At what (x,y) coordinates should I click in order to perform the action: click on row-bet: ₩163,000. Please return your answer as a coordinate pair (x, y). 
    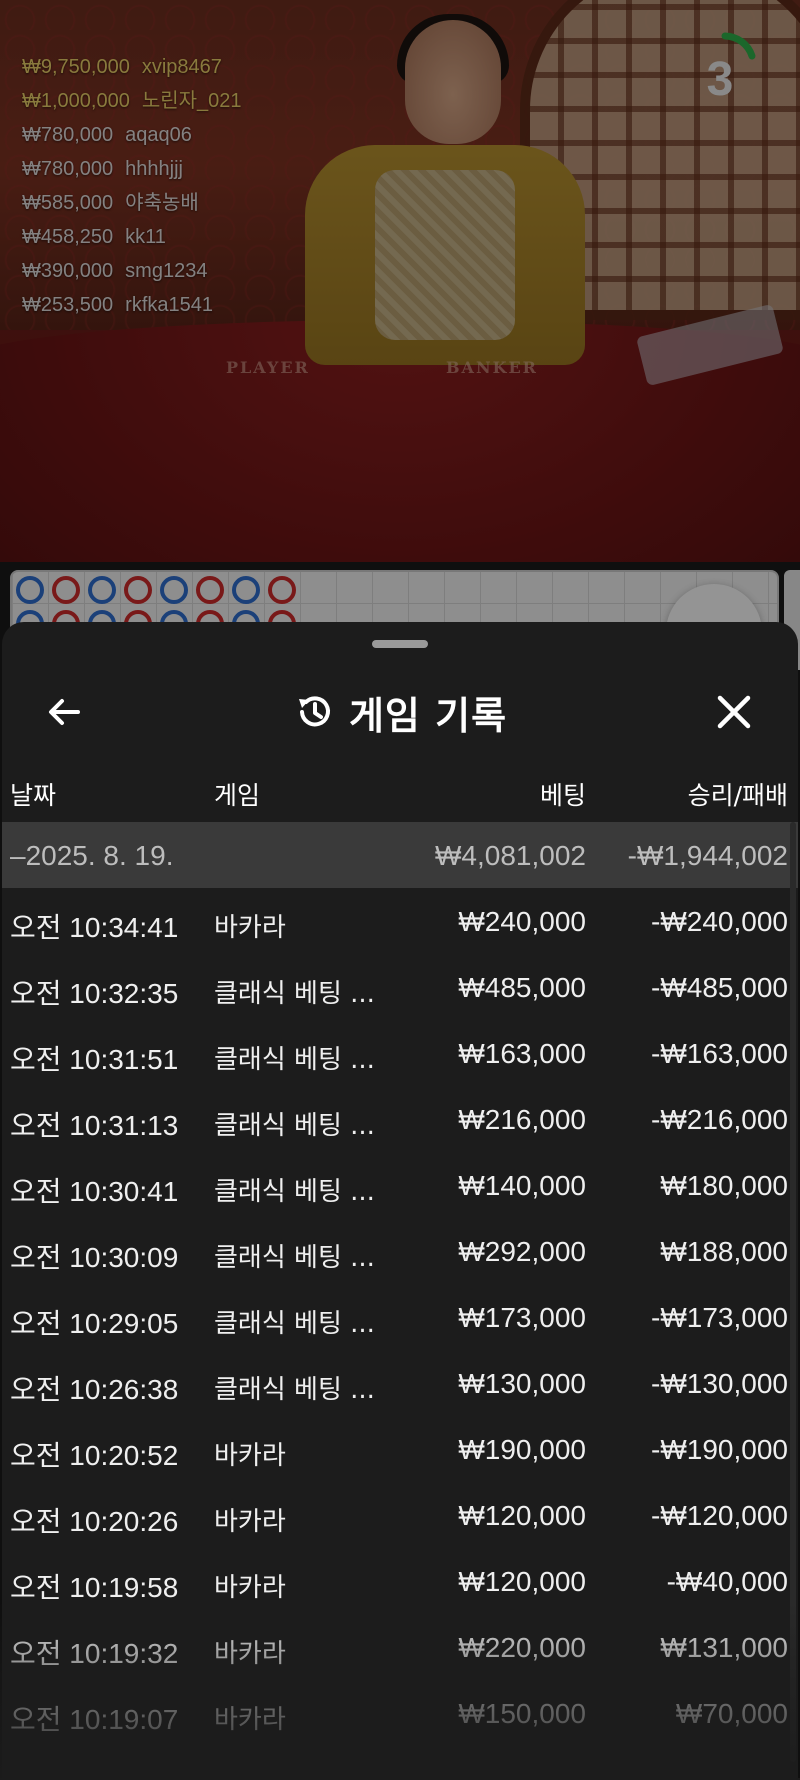
    Looking at the image, I should click on (522, 1053).